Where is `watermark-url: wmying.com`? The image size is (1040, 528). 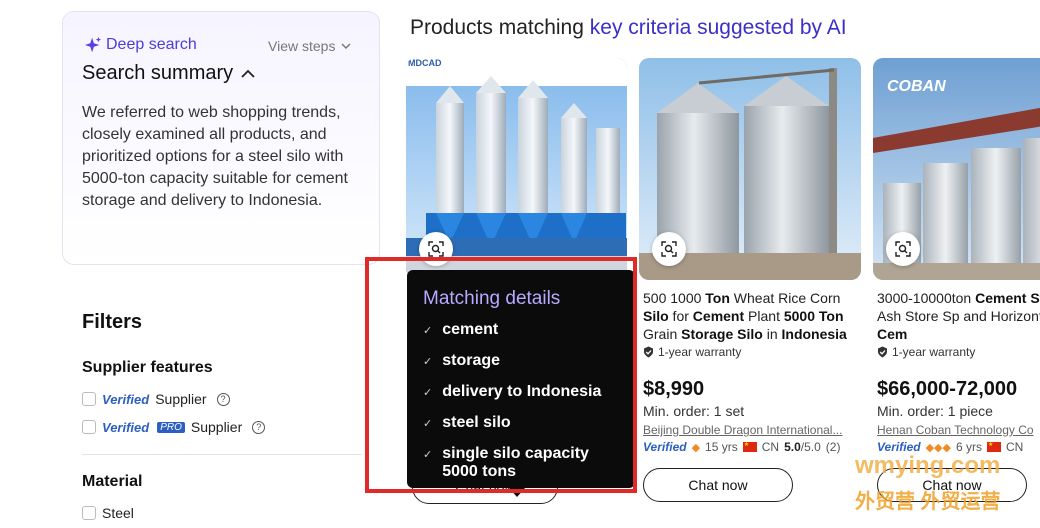
watermark-url: wmying.com is located at coordinates (927, 466).